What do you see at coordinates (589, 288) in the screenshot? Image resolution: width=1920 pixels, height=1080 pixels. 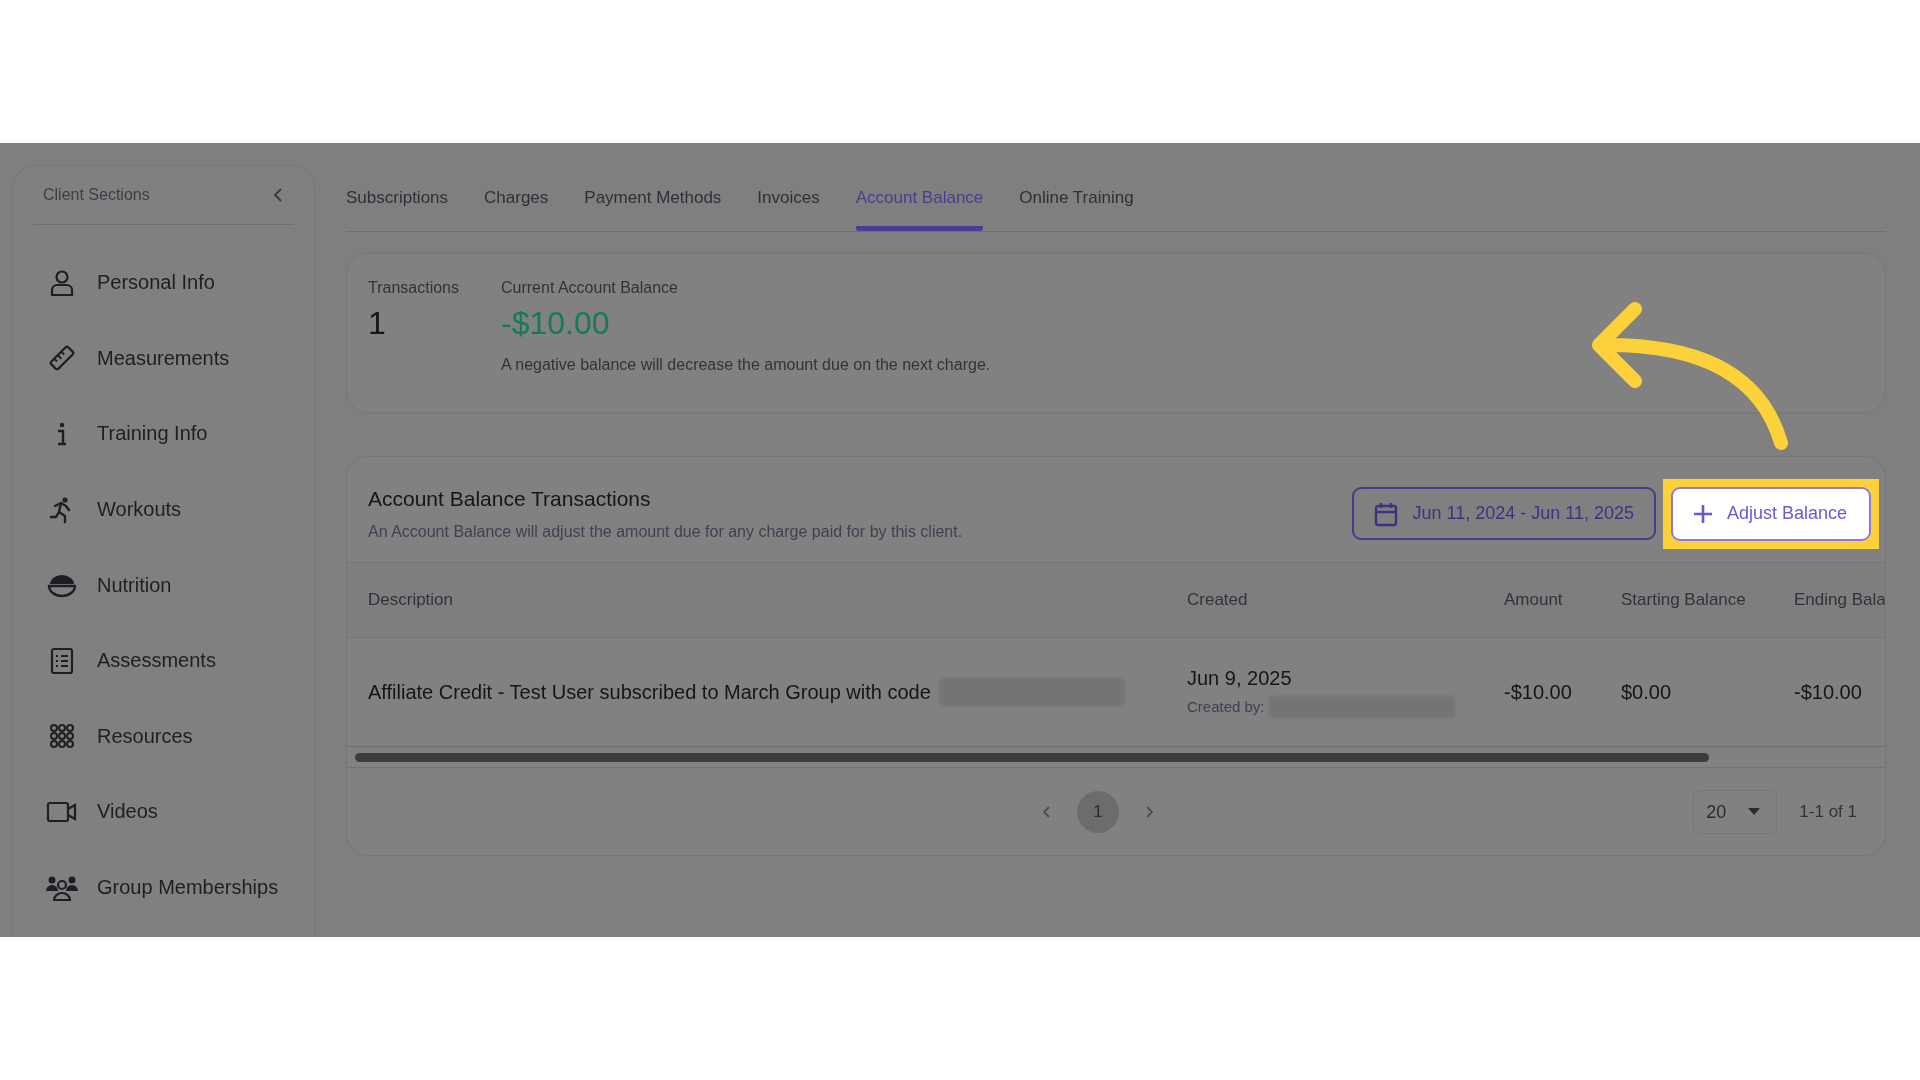 I see `stat-label: Current Account Balance` at bounding box center [589, 288].